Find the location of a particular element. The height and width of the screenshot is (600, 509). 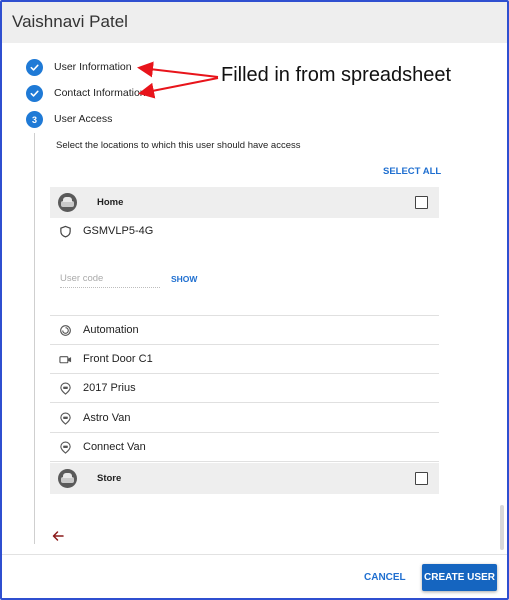

device-name: 2017 Prius is located at coordinates (109, 388).